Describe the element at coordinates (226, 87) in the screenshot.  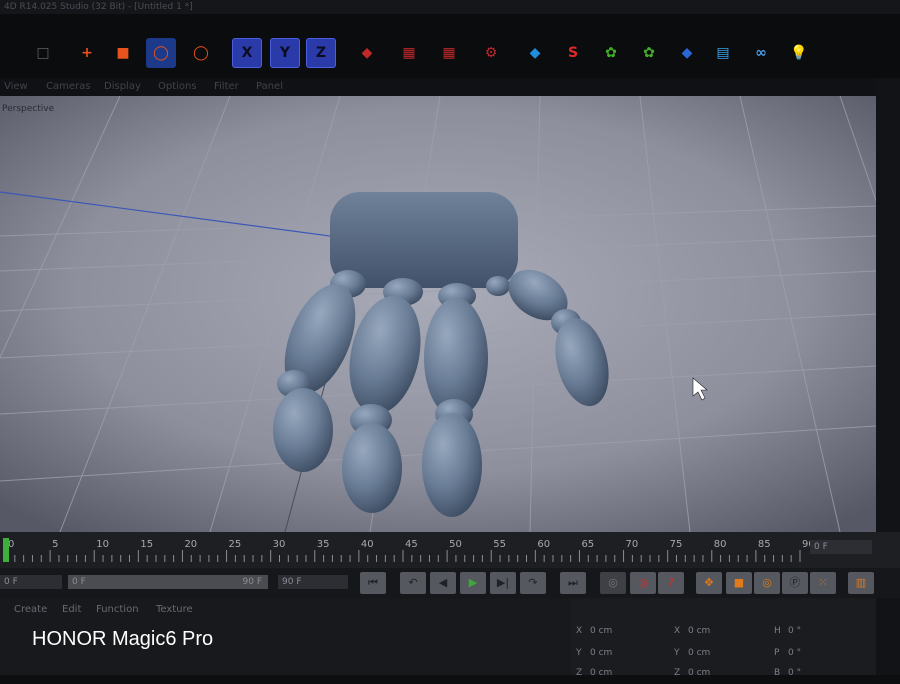
I see `menu-filter: Filter` at that location.